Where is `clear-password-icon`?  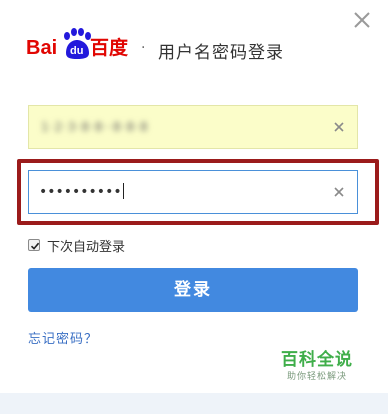
clear-password-icon is located at coordinates (339, 192).